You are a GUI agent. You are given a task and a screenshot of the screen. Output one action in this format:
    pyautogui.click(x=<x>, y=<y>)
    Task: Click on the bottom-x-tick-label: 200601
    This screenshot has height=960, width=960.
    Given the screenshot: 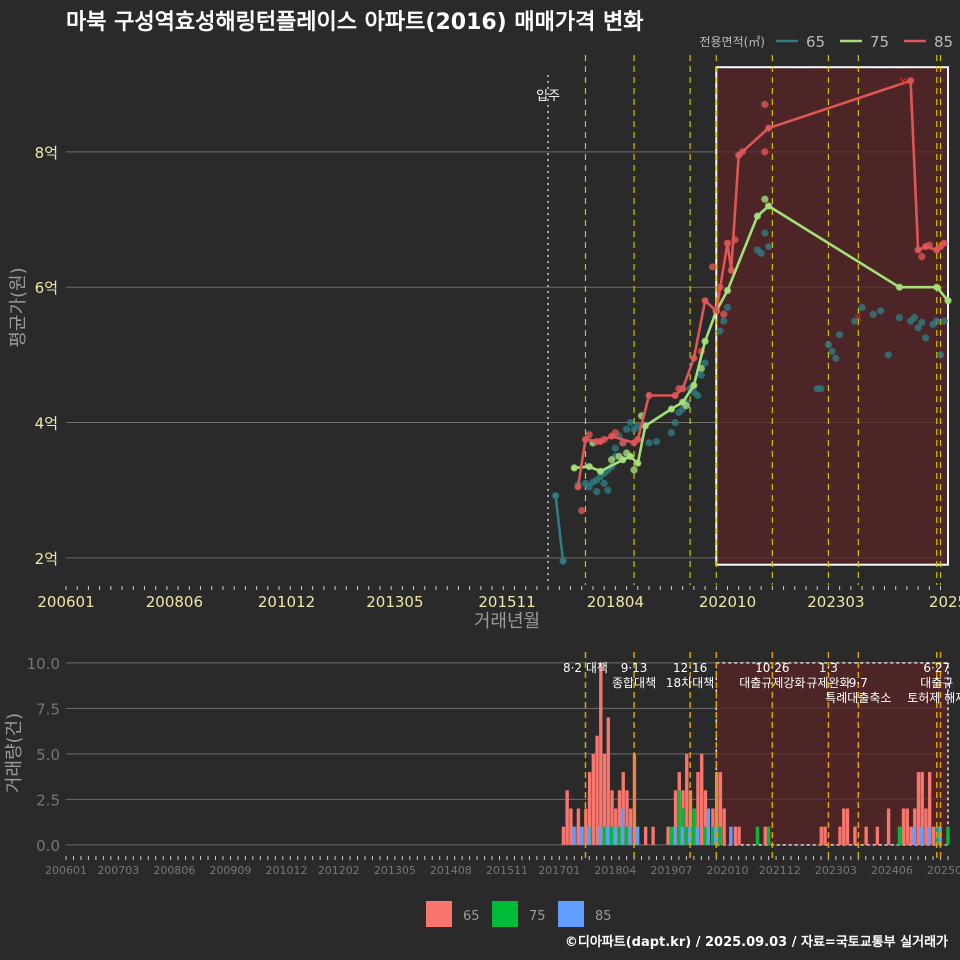 What is the action you would take?
    pyautogui.click(x=66, y=870)
    